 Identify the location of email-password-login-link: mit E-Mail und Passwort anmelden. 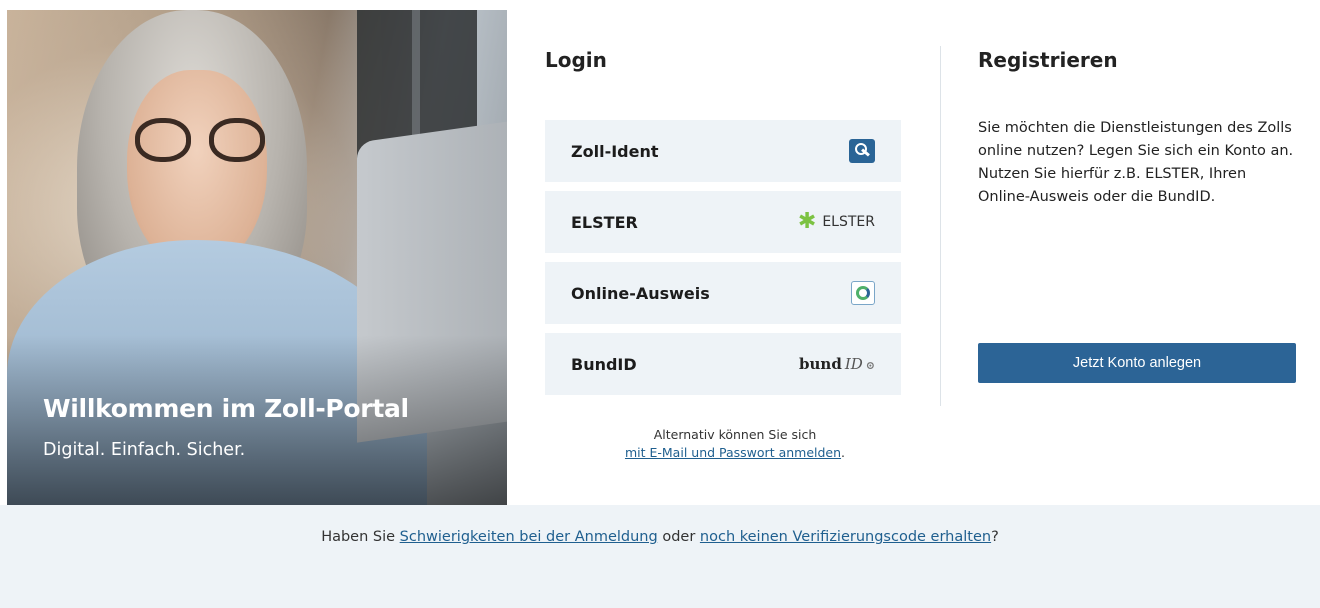
(733, 452).